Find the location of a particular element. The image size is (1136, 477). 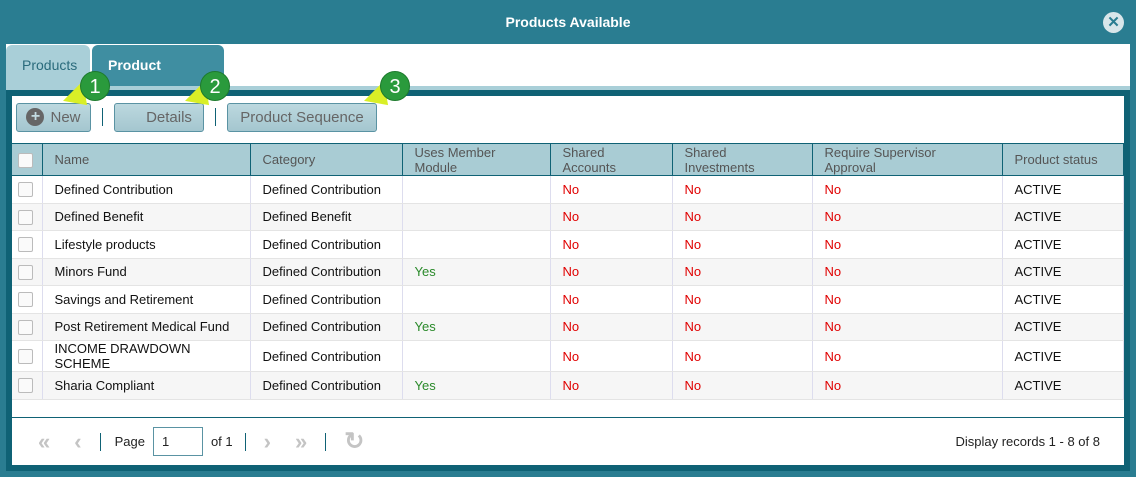

cell-name: INCOME DRAWDOWN SCHEME is located at coordinates (146, 356).